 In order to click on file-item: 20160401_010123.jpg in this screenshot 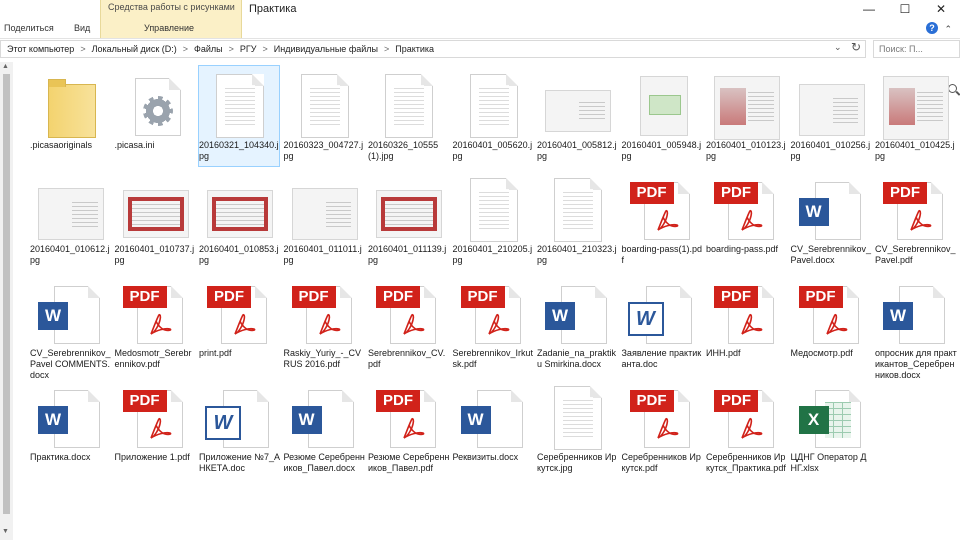, I will do `click(746, 116)`.